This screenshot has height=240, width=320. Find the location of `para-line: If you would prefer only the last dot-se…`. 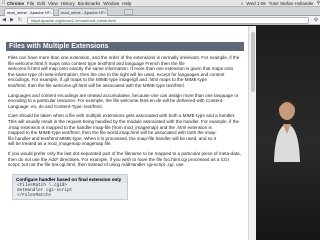

para-line: If you would prefer only the last dot-se… is located at coordinates (124, 153).